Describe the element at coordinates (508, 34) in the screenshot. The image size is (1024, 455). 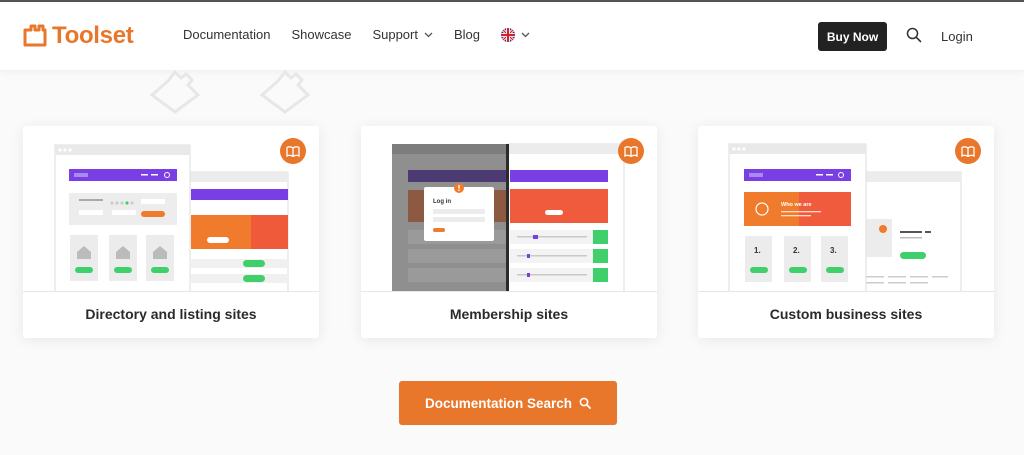
I see `uk-flag-icon` at that location.